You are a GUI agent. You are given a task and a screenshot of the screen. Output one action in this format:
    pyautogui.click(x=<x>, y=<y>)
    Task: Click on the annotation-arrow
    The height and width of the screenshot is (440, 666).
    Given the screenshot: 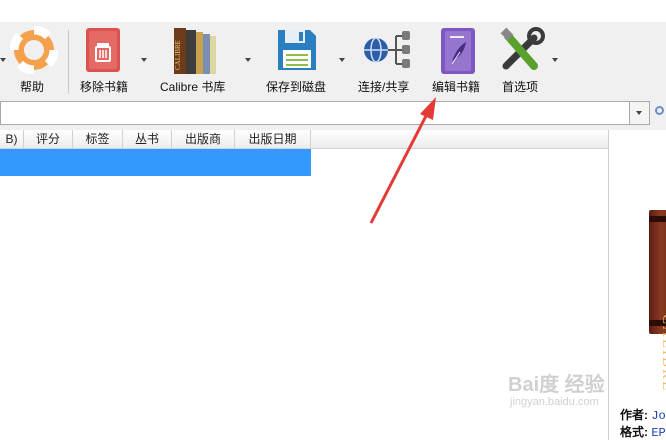 What is the action you would take?
    pyautogui.click(x=402, y=160)
    